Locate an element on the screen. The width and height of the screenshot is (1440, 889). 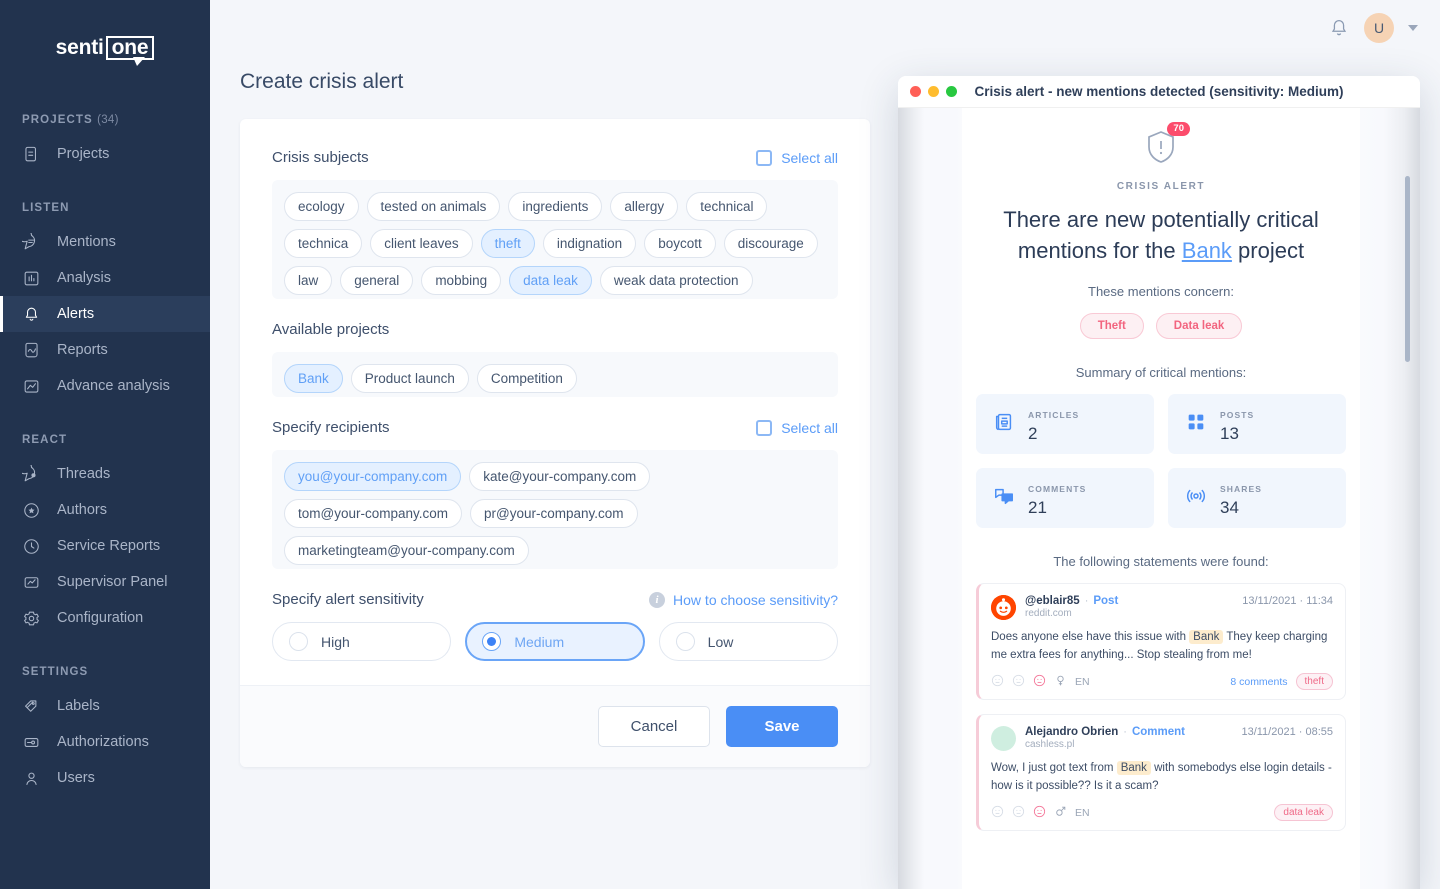
sensitivity-option-low: Low is located at coordinates (748, 641).